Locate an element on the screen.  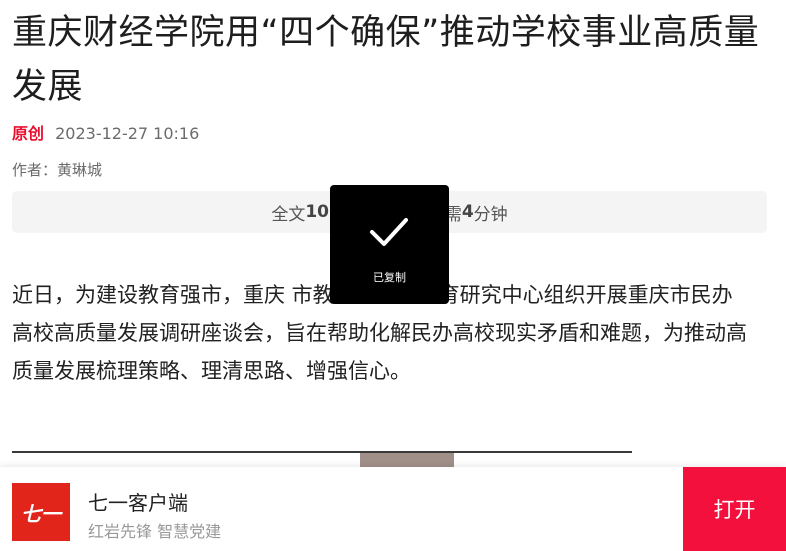
toast-text: 已复制 is located at coordinates (389, 277).